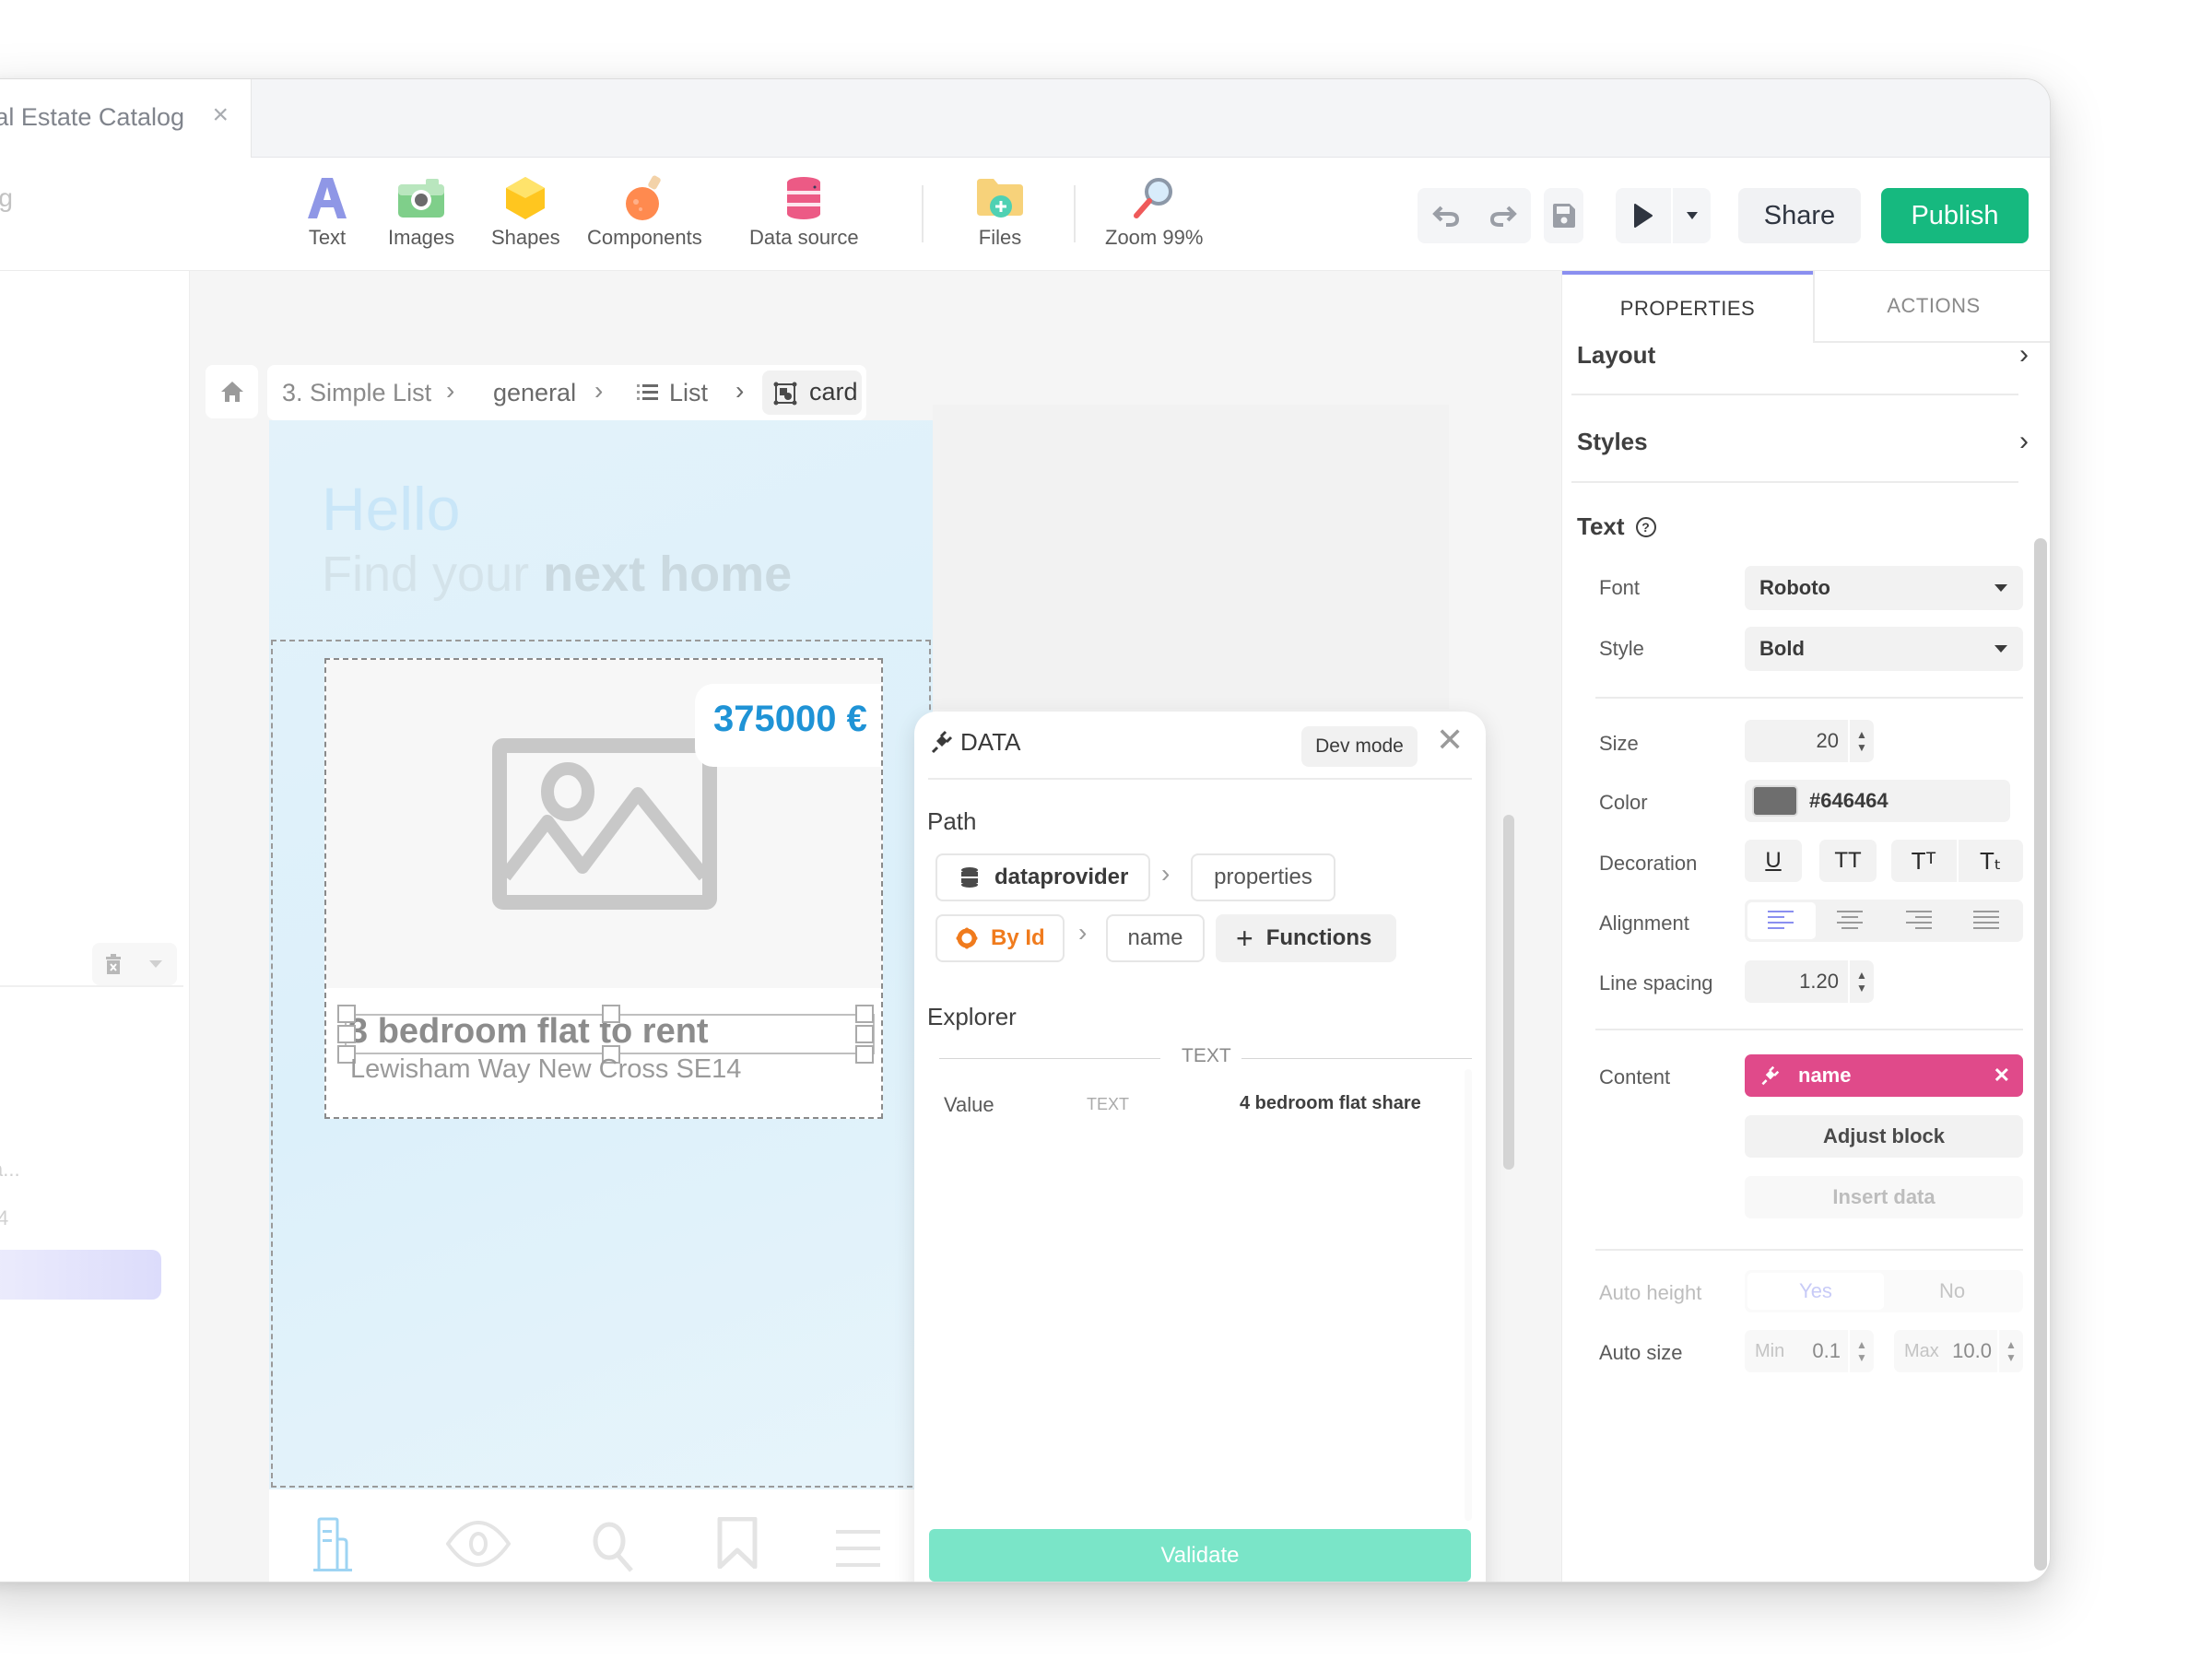 Image resolution: width=2212 pixels, height=1659 pixels. Describe the element at coordinates (1815, 1291) in the screenshot. I see `auto-height-yes: Yes` at that location.